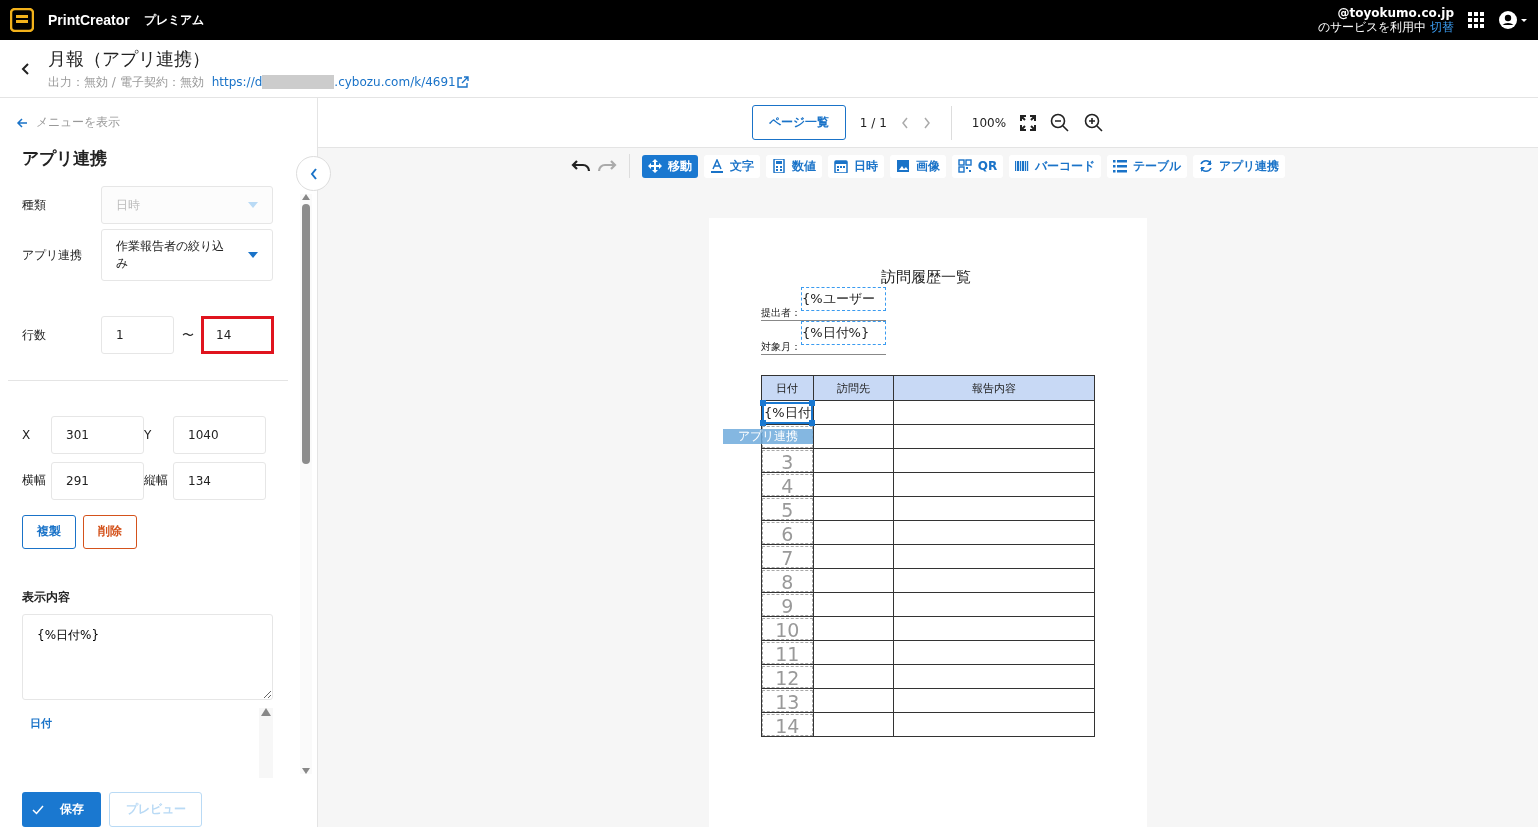  I want to click on qr-code-icon, so click(964, 166).